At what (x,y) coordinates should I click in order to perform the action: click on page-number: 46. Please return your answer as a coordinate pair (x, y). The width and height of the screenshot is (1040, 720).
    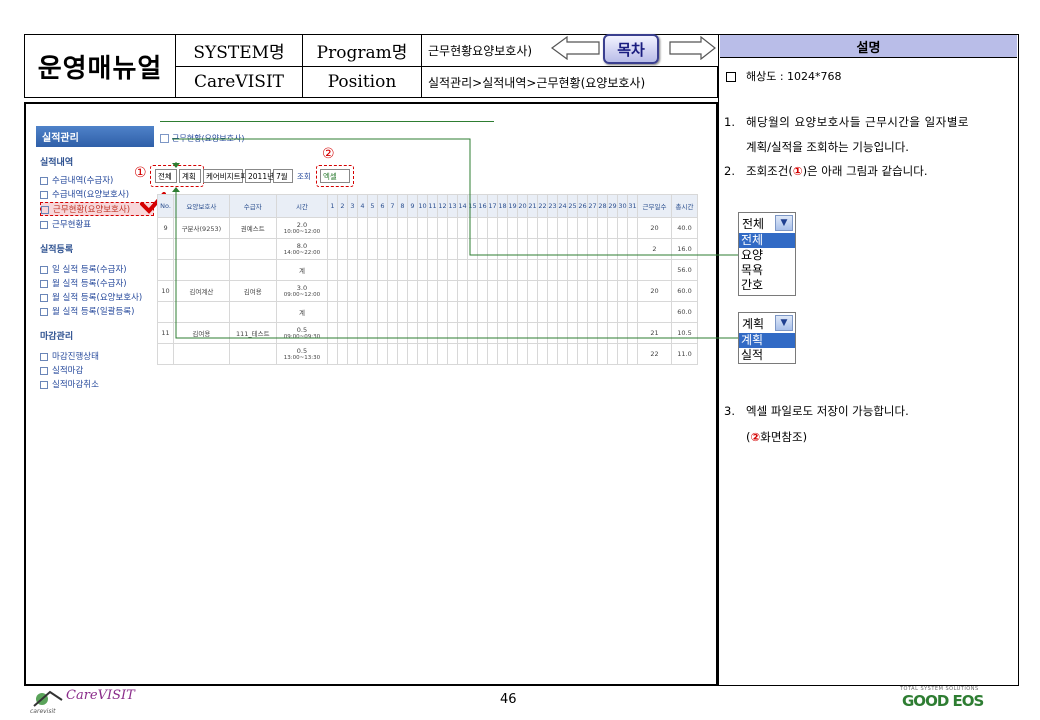
    Looking at the image, I should click on (508, 699).